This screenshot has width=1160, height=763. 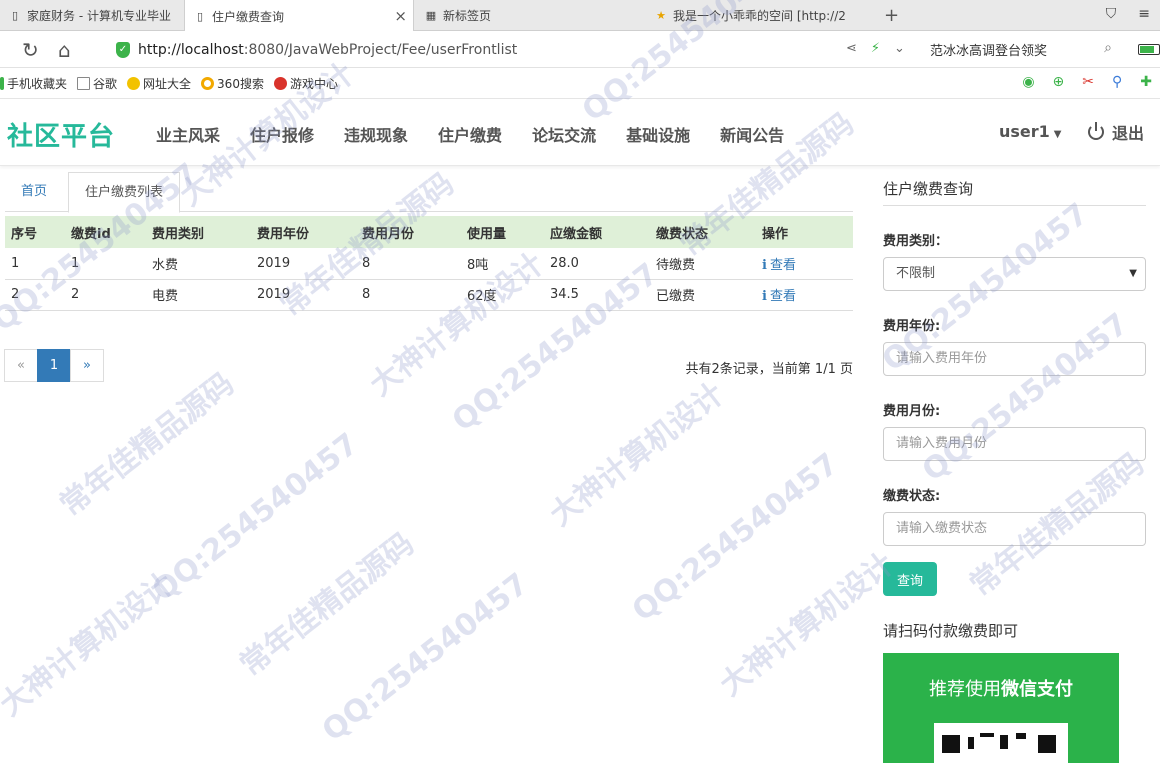 I want to click on browser-tab-space: ★ 我是一个小乖乖的空间 [http://2, so click(x=761, y=15).